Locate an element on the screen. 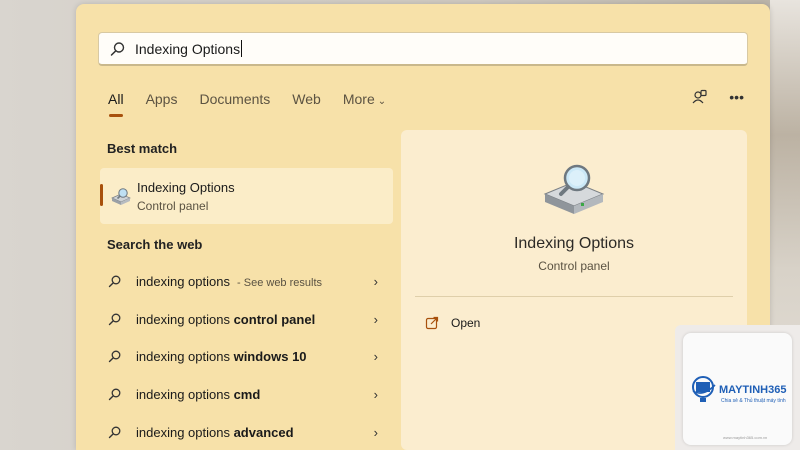  web-result-row: indexing options windows 10 › is located at coordinates (243, 356).